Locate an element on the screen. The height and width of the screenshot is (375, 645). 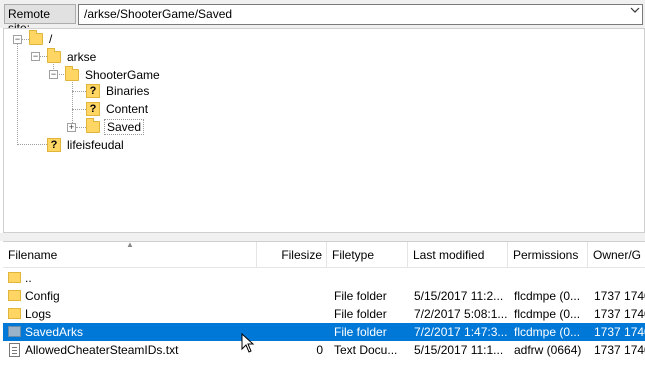
tree-item-binaries: ? Binaries is located at coordinates (117, 91).